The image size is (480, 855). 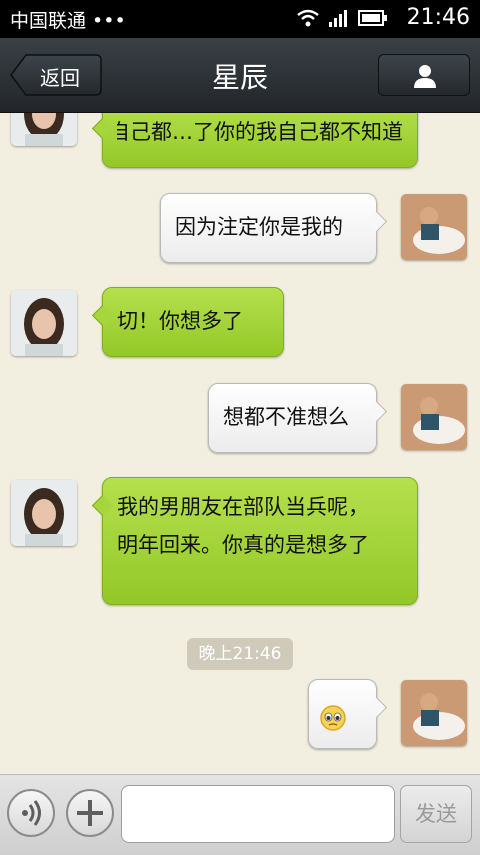 I want to click on message-input, so click(x=258, y=814).